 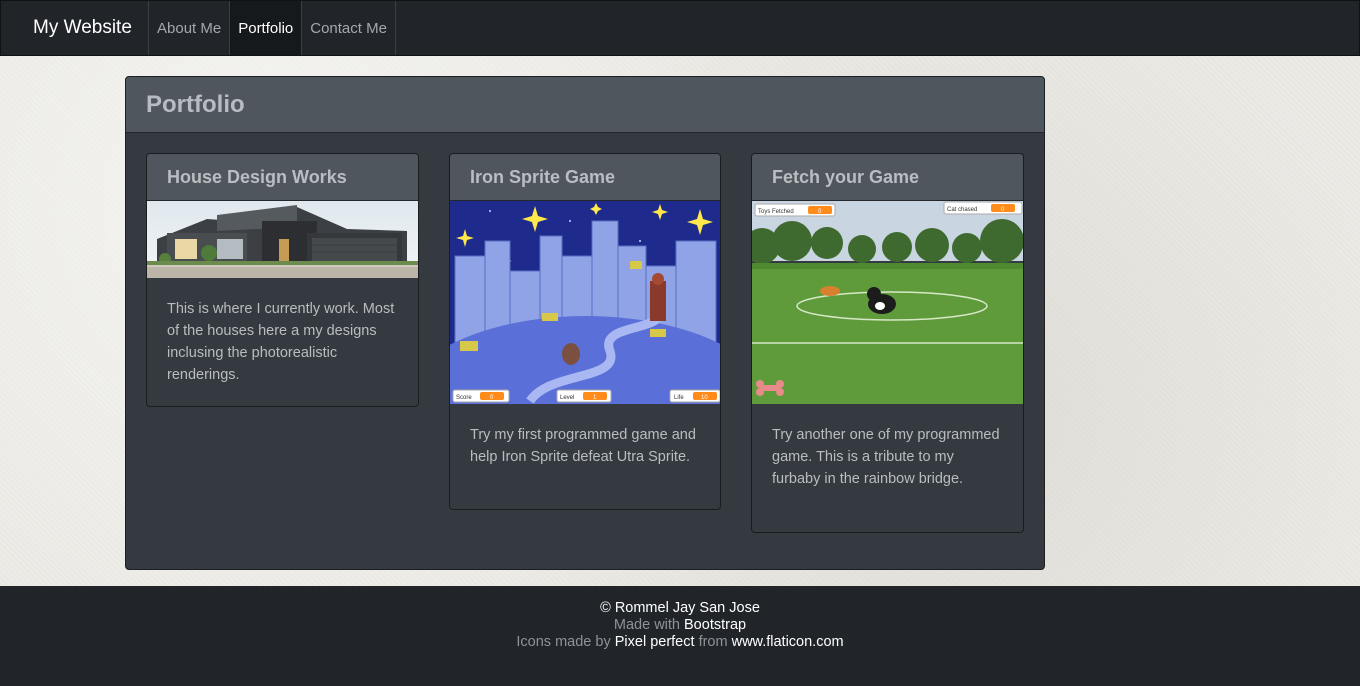 I want to click on hud-toys-label: Toys Fetched, so click(x=776, y=212).